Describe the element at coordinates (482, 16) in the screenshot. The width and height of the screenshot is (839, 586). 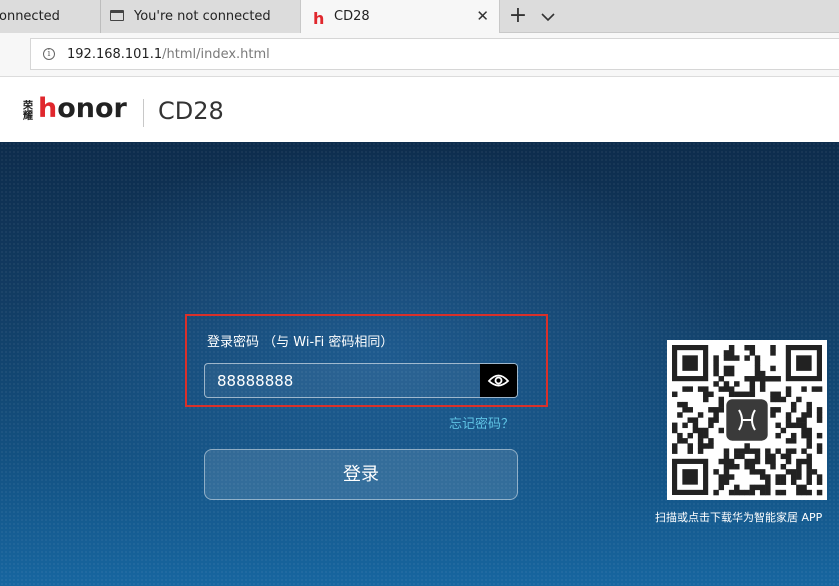
I see `close-icon: ✕` at that location.